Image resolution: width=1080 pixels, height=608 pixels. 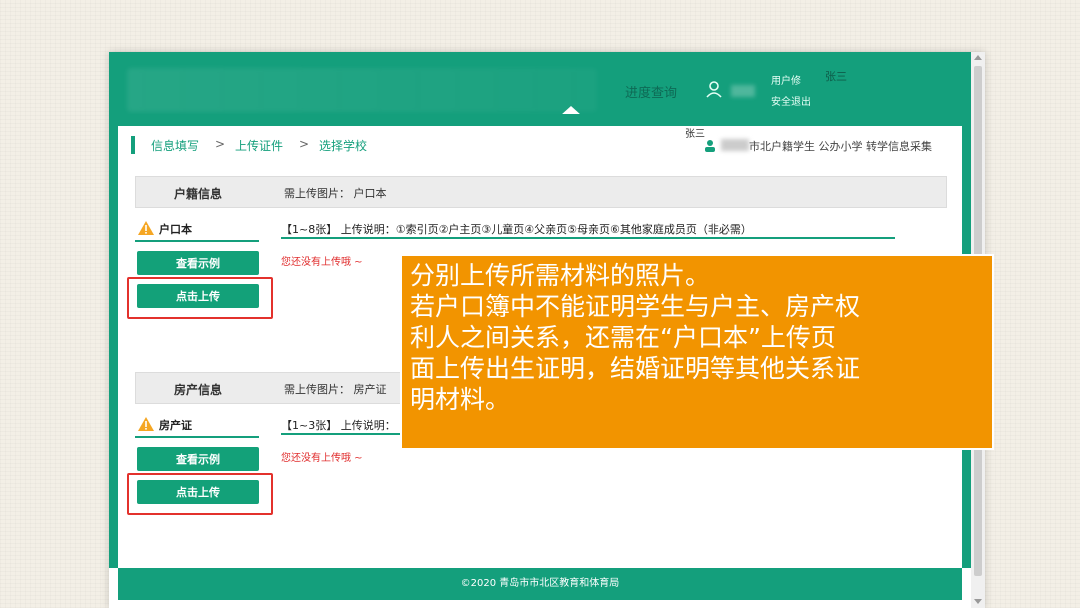 I want to click on green-band, so click(x=540, y=120).